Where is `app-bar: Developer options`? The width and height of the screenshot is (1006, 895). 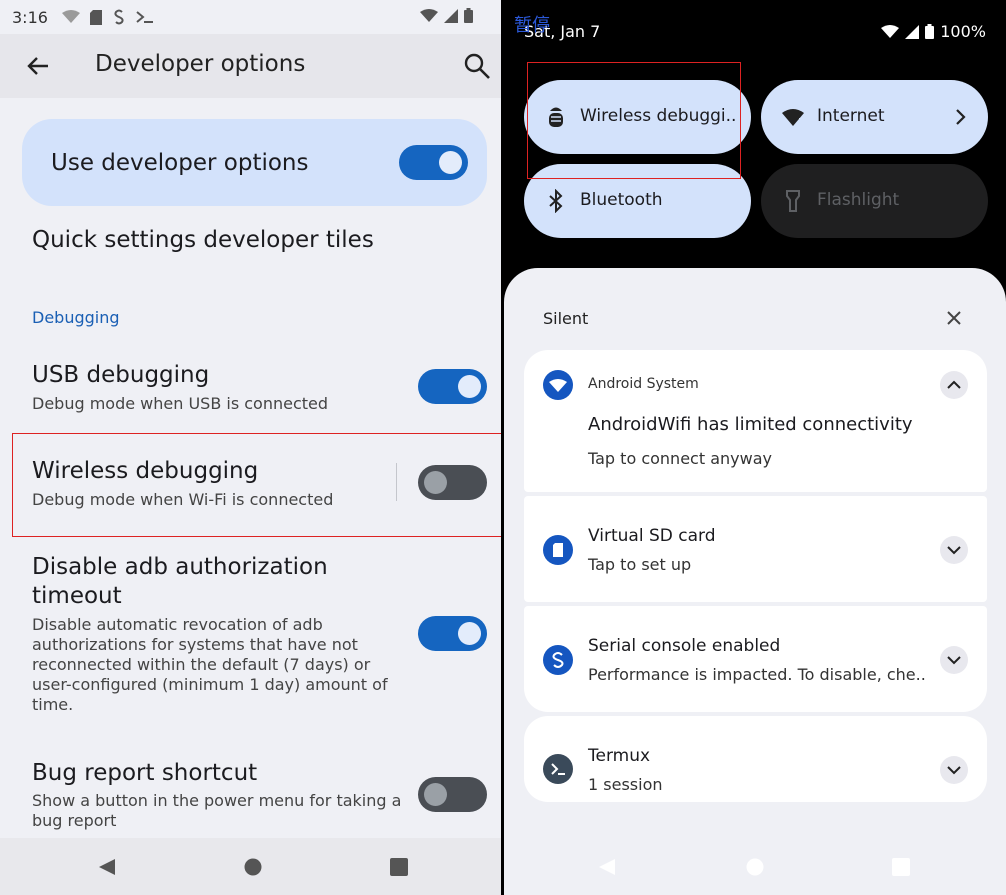 app-bar: Developer options is located at coordinates (250, 66).